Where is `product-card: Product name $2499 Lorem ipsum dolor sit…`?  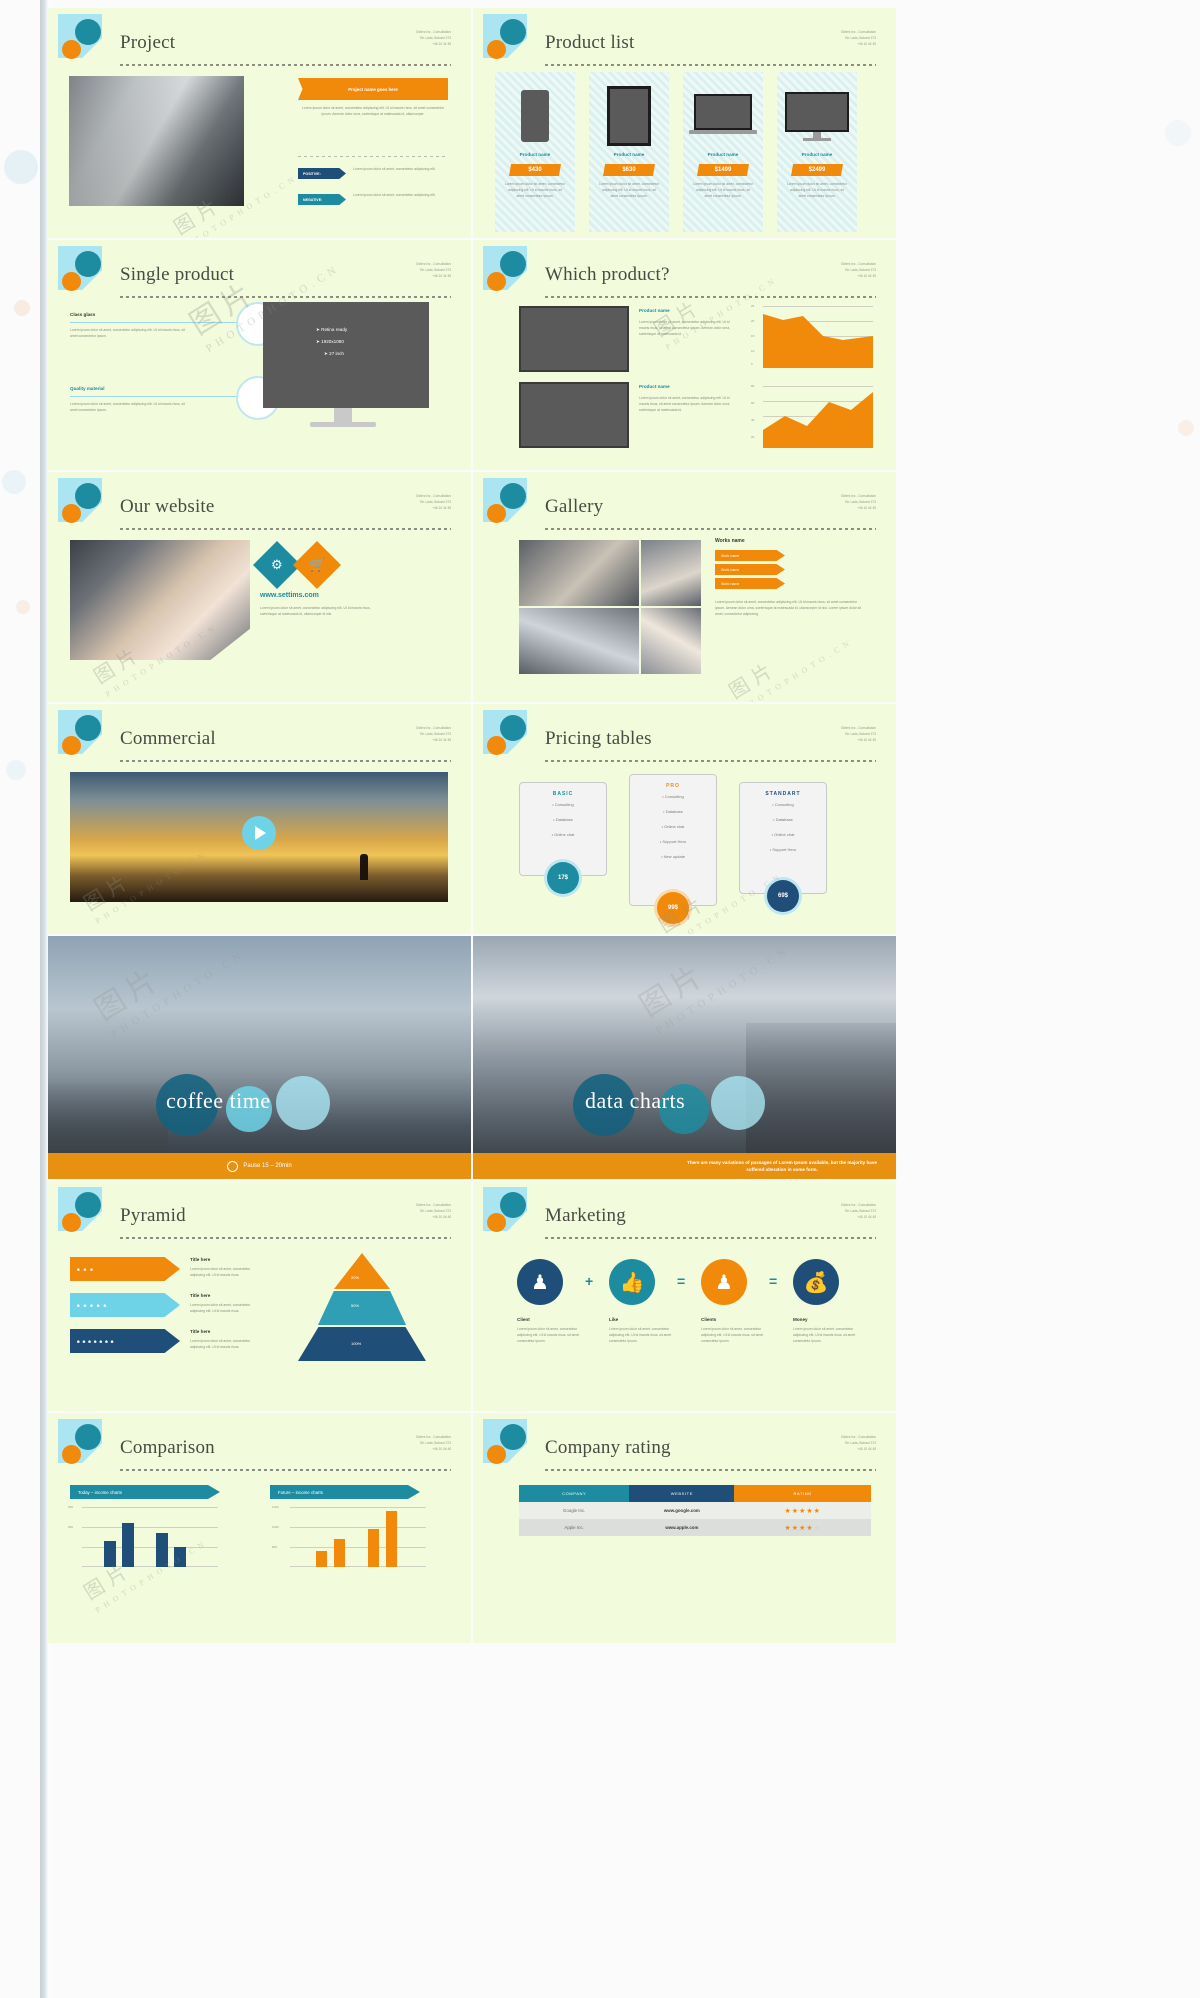 product-card: Product name $2499 Lorem ipsum dolor sit… is located at coordinates (817, 152).